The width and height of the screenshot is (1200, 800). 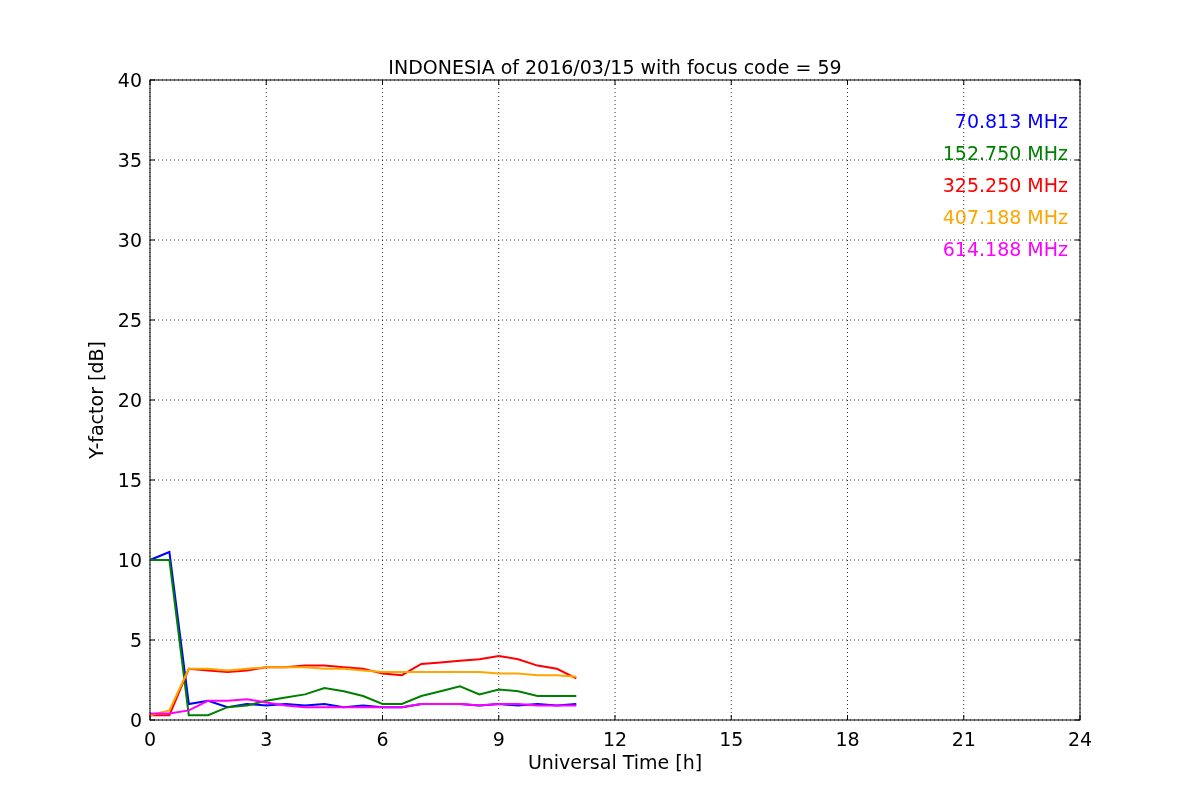 What do you see at coordinates (150, 739) in the screenshot?
I see `x-tick-label: 0` at bounding box center [150, 739].